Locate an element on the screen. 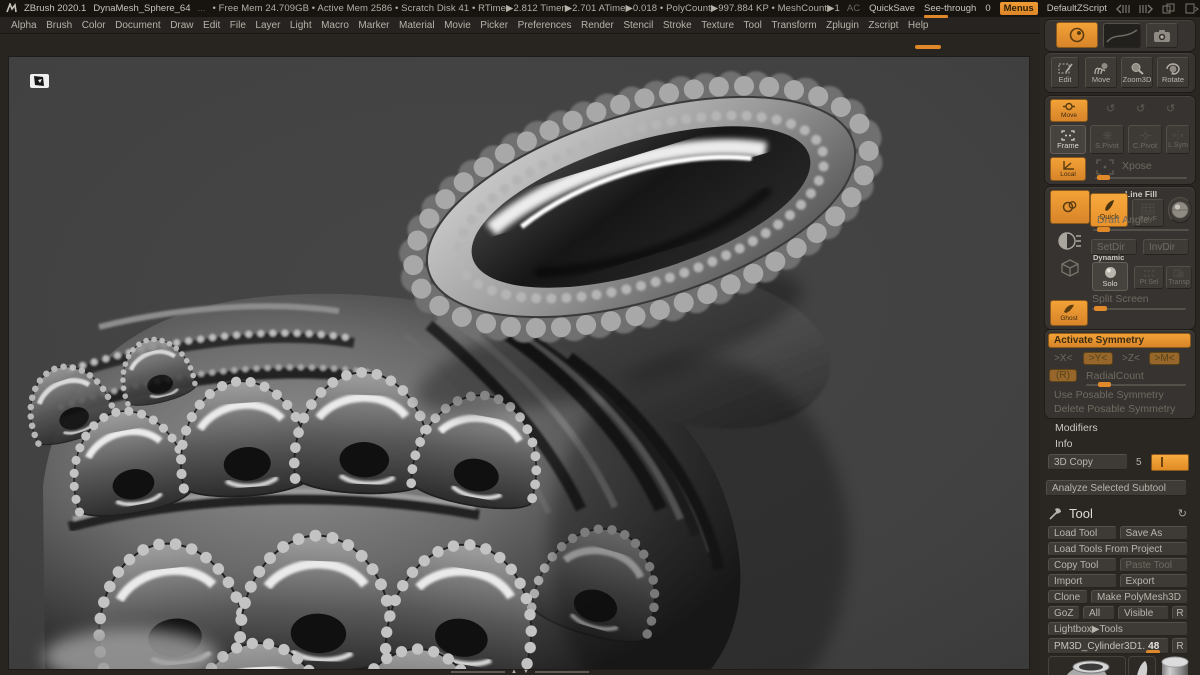 The width and height of the screenshot is (1200, 675). draft-angle-slider-nub is located at coordinates (1103, 229).